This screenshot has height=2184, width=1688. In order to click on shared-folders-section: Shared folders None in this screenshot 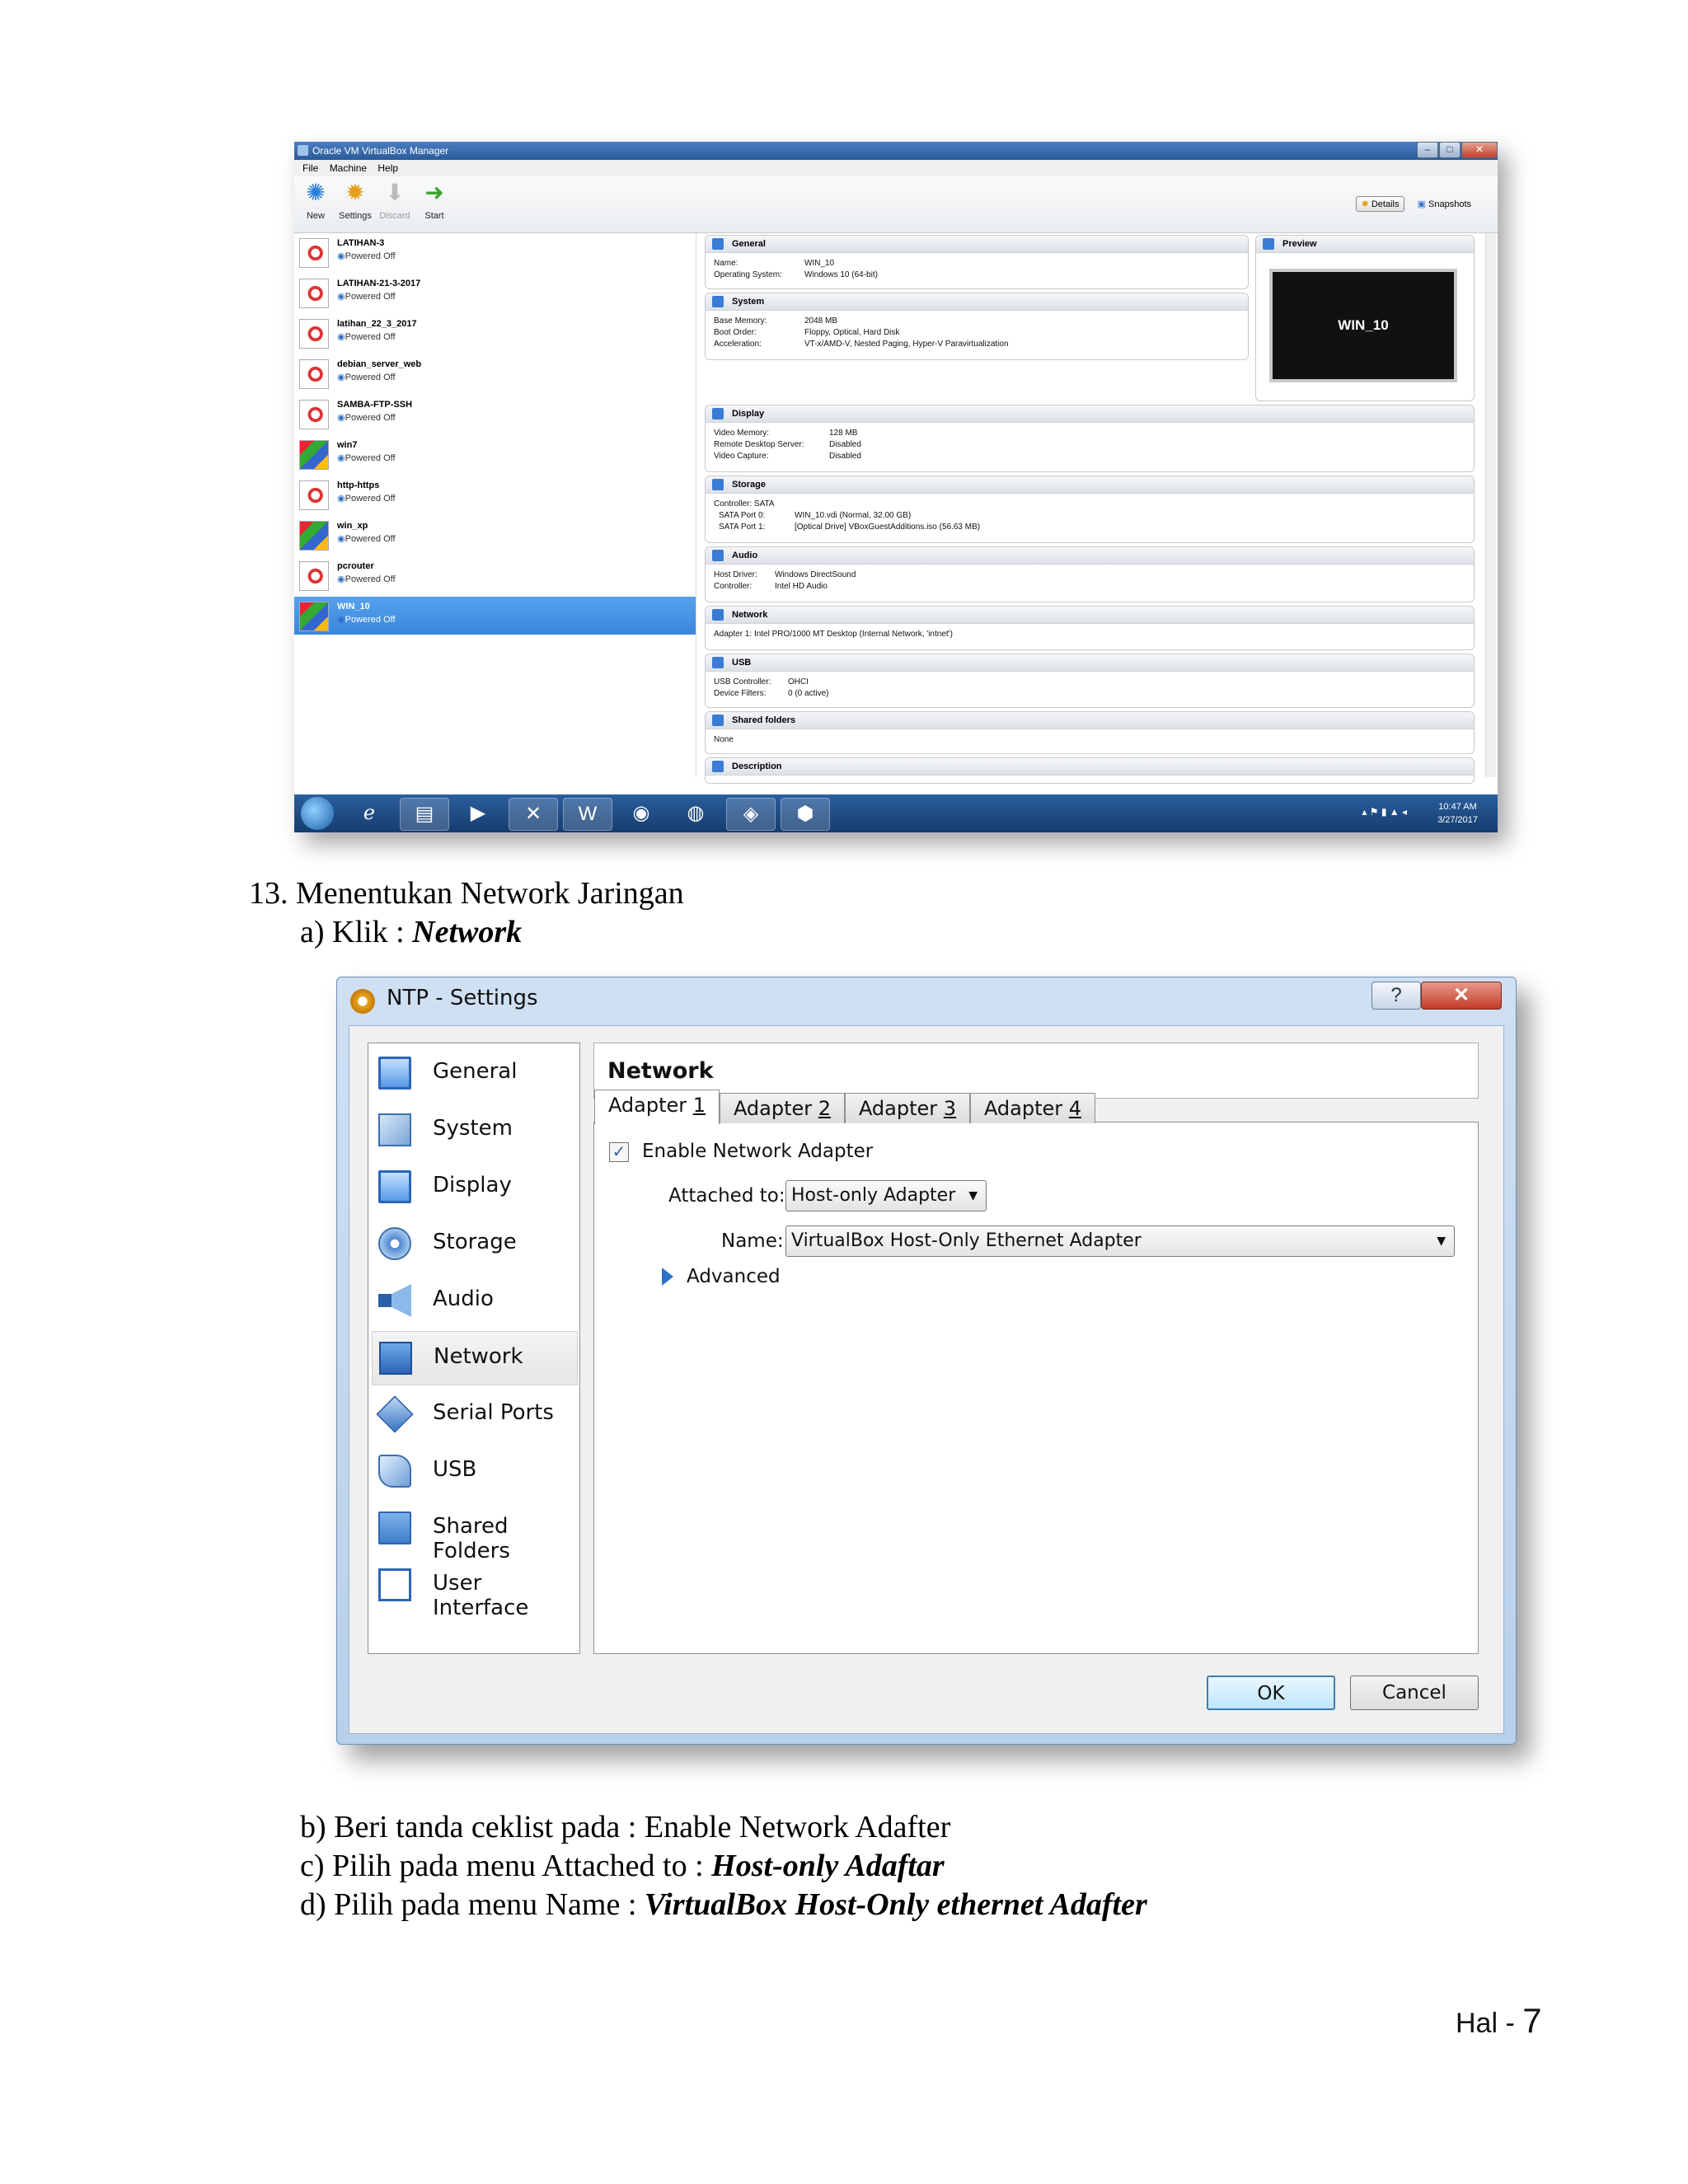, I will do `click(1090, 732)`.